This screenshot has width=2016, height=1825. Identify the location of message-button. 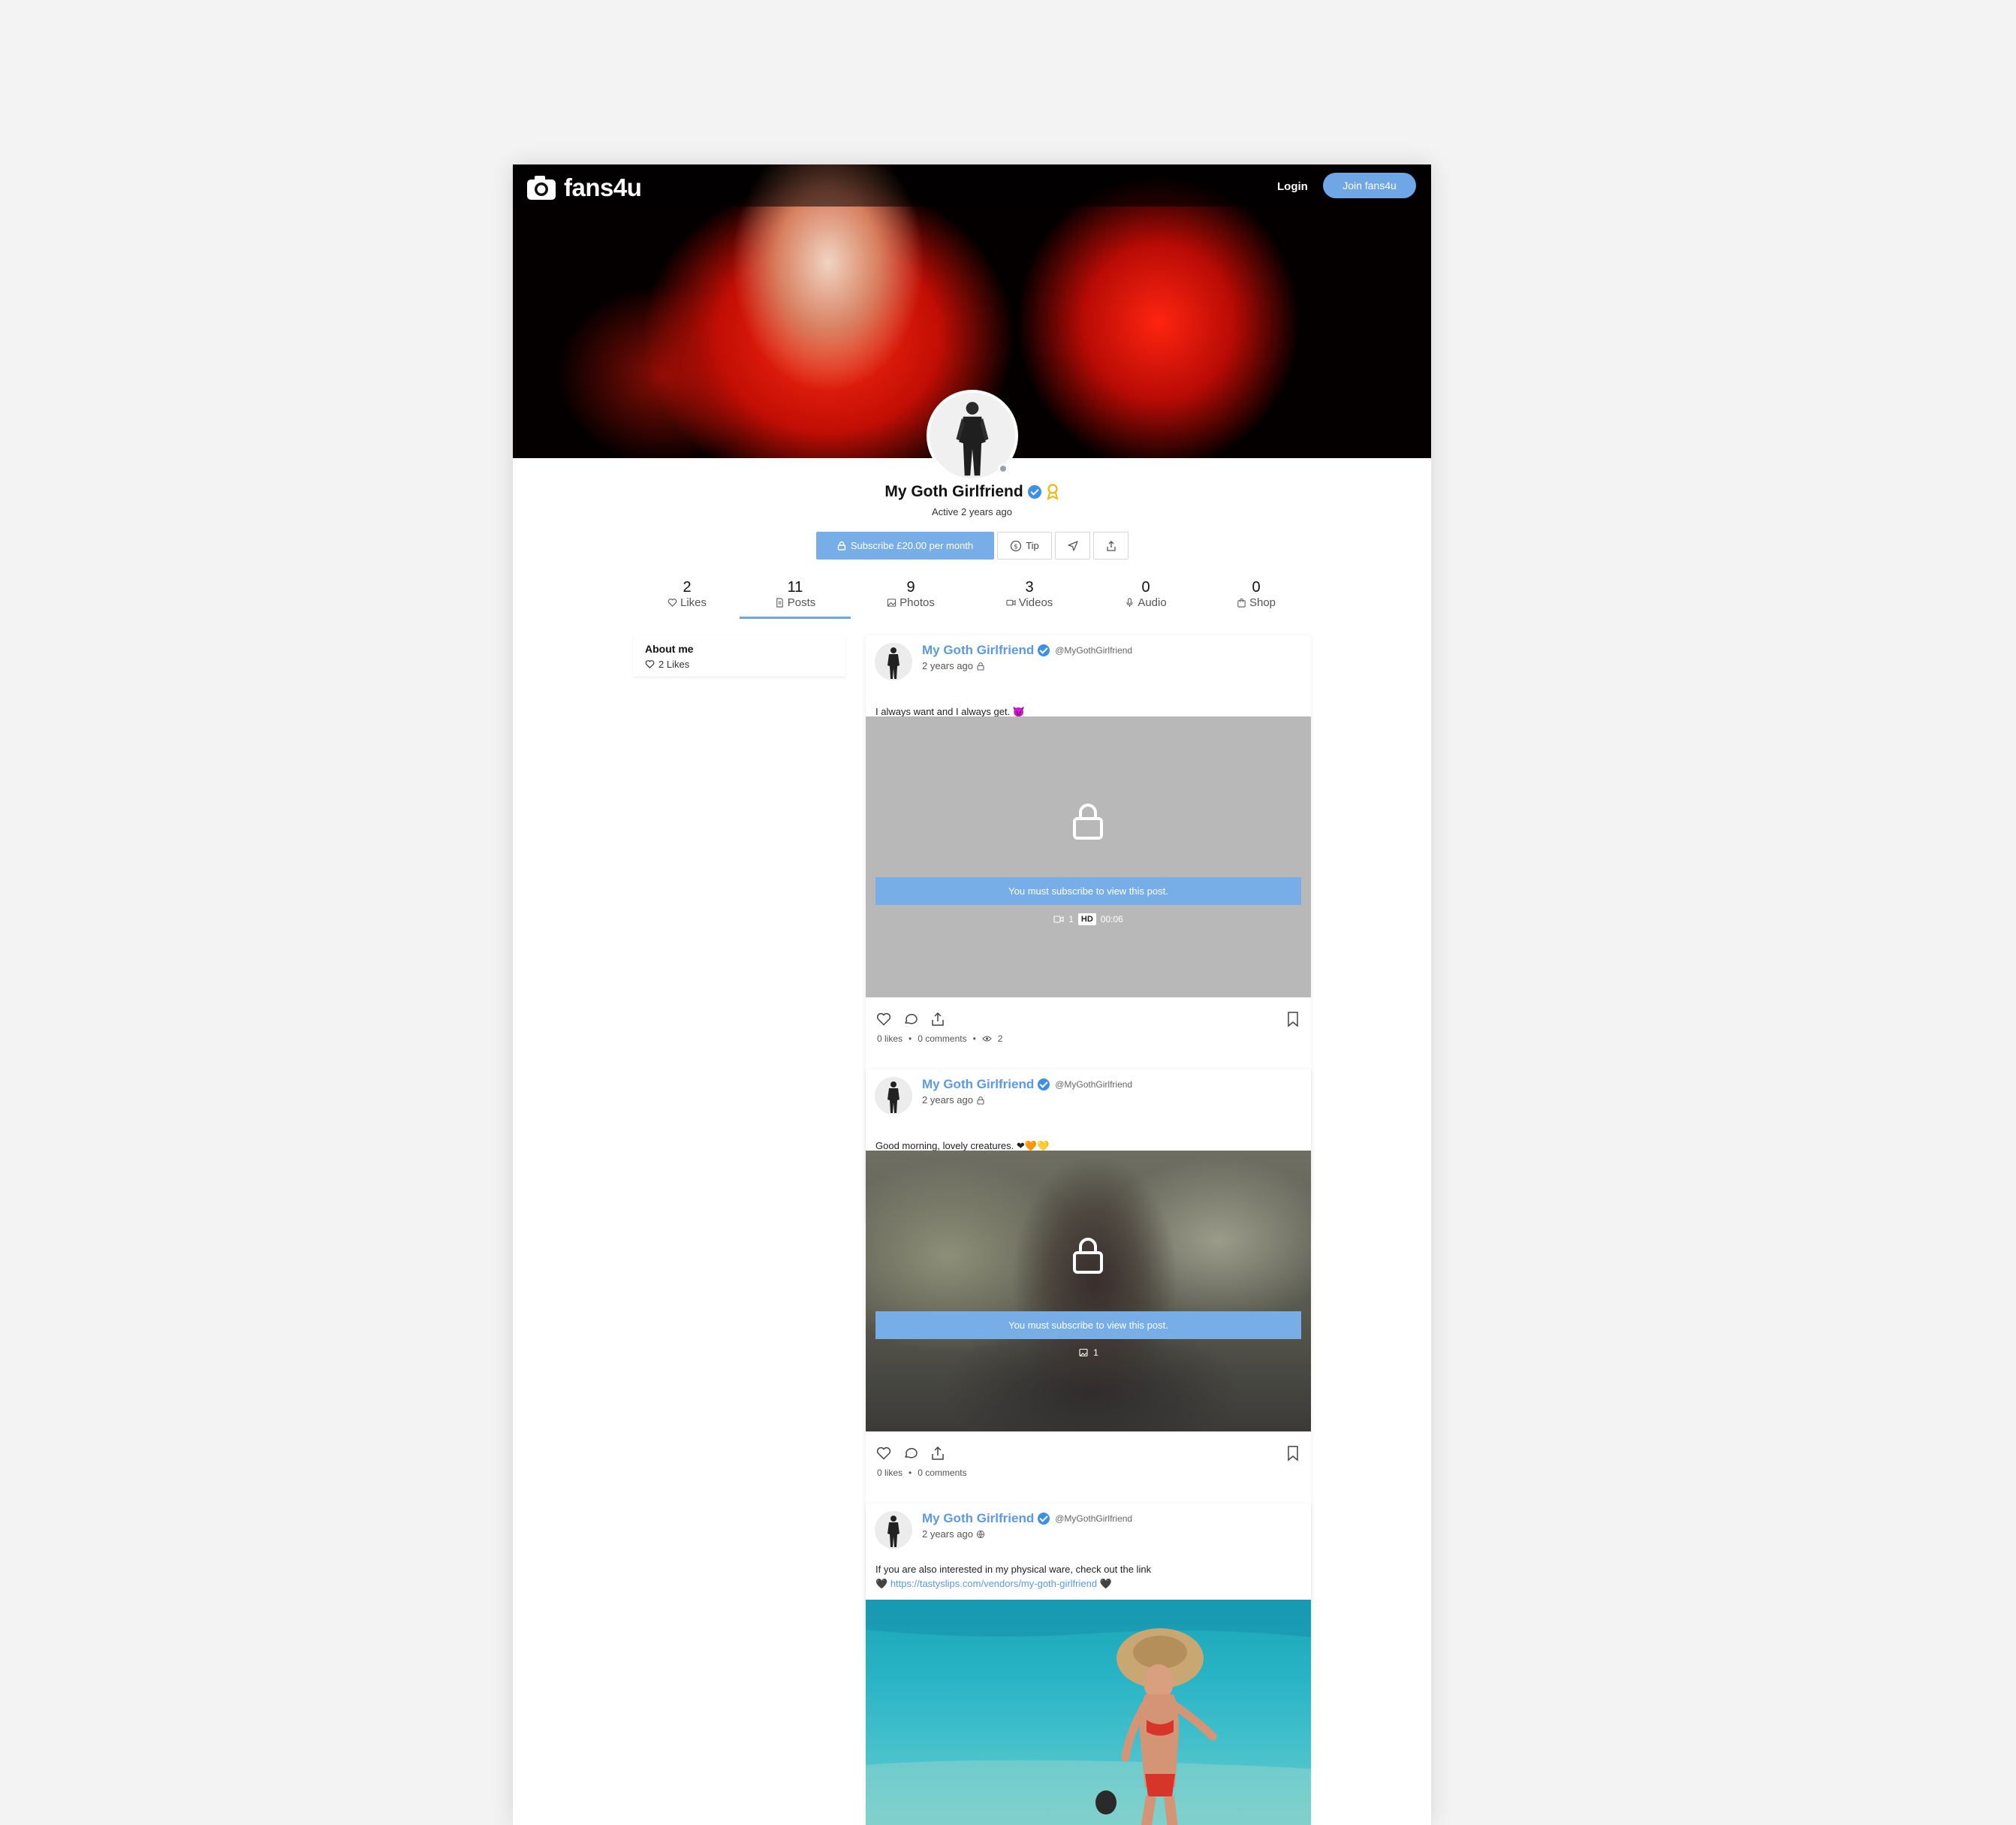
(1072, 546).